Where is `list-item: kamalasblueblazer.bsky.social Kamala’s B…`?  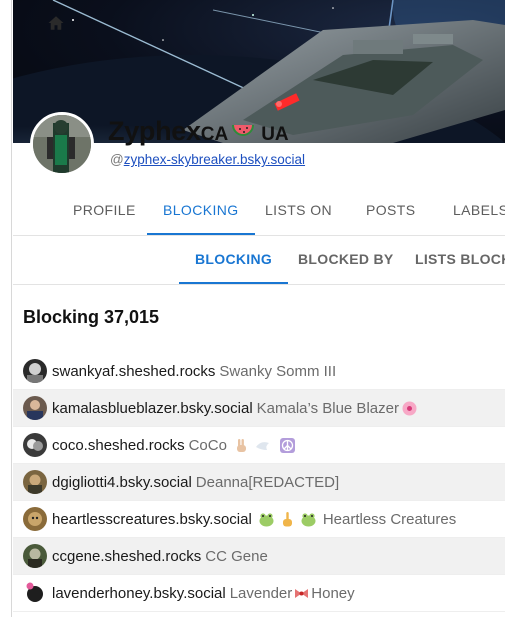 list-item: kamalasblueblazer.bsky.social Kamala’s B… is located at coordinates (259, 408).